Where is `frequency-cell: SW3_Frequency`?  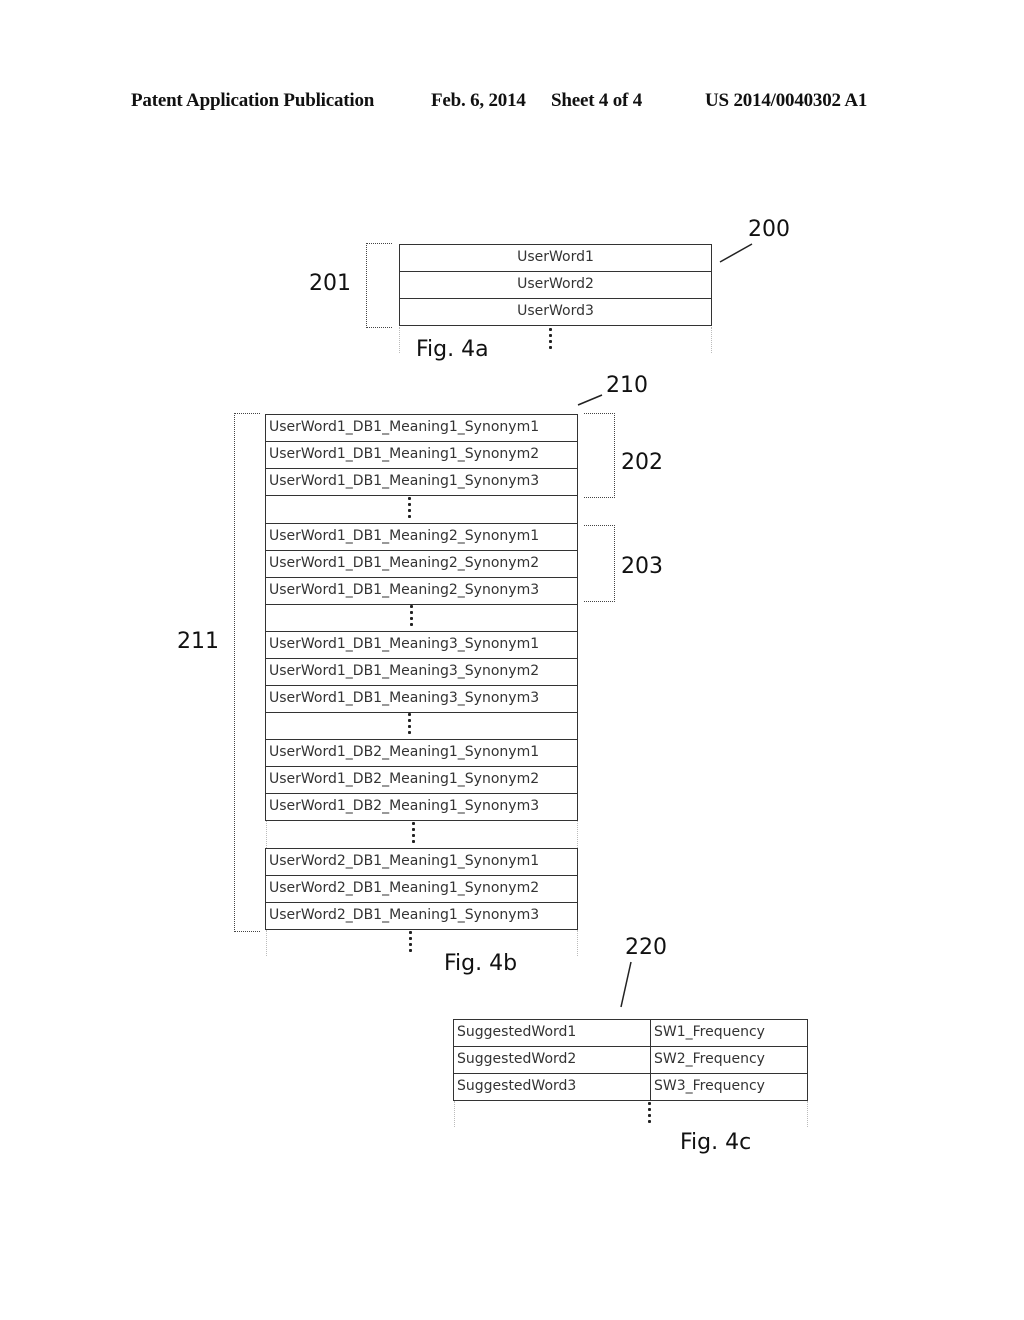 frequency-cell: SW3_Frequency is located at coordinates (729, 1087).